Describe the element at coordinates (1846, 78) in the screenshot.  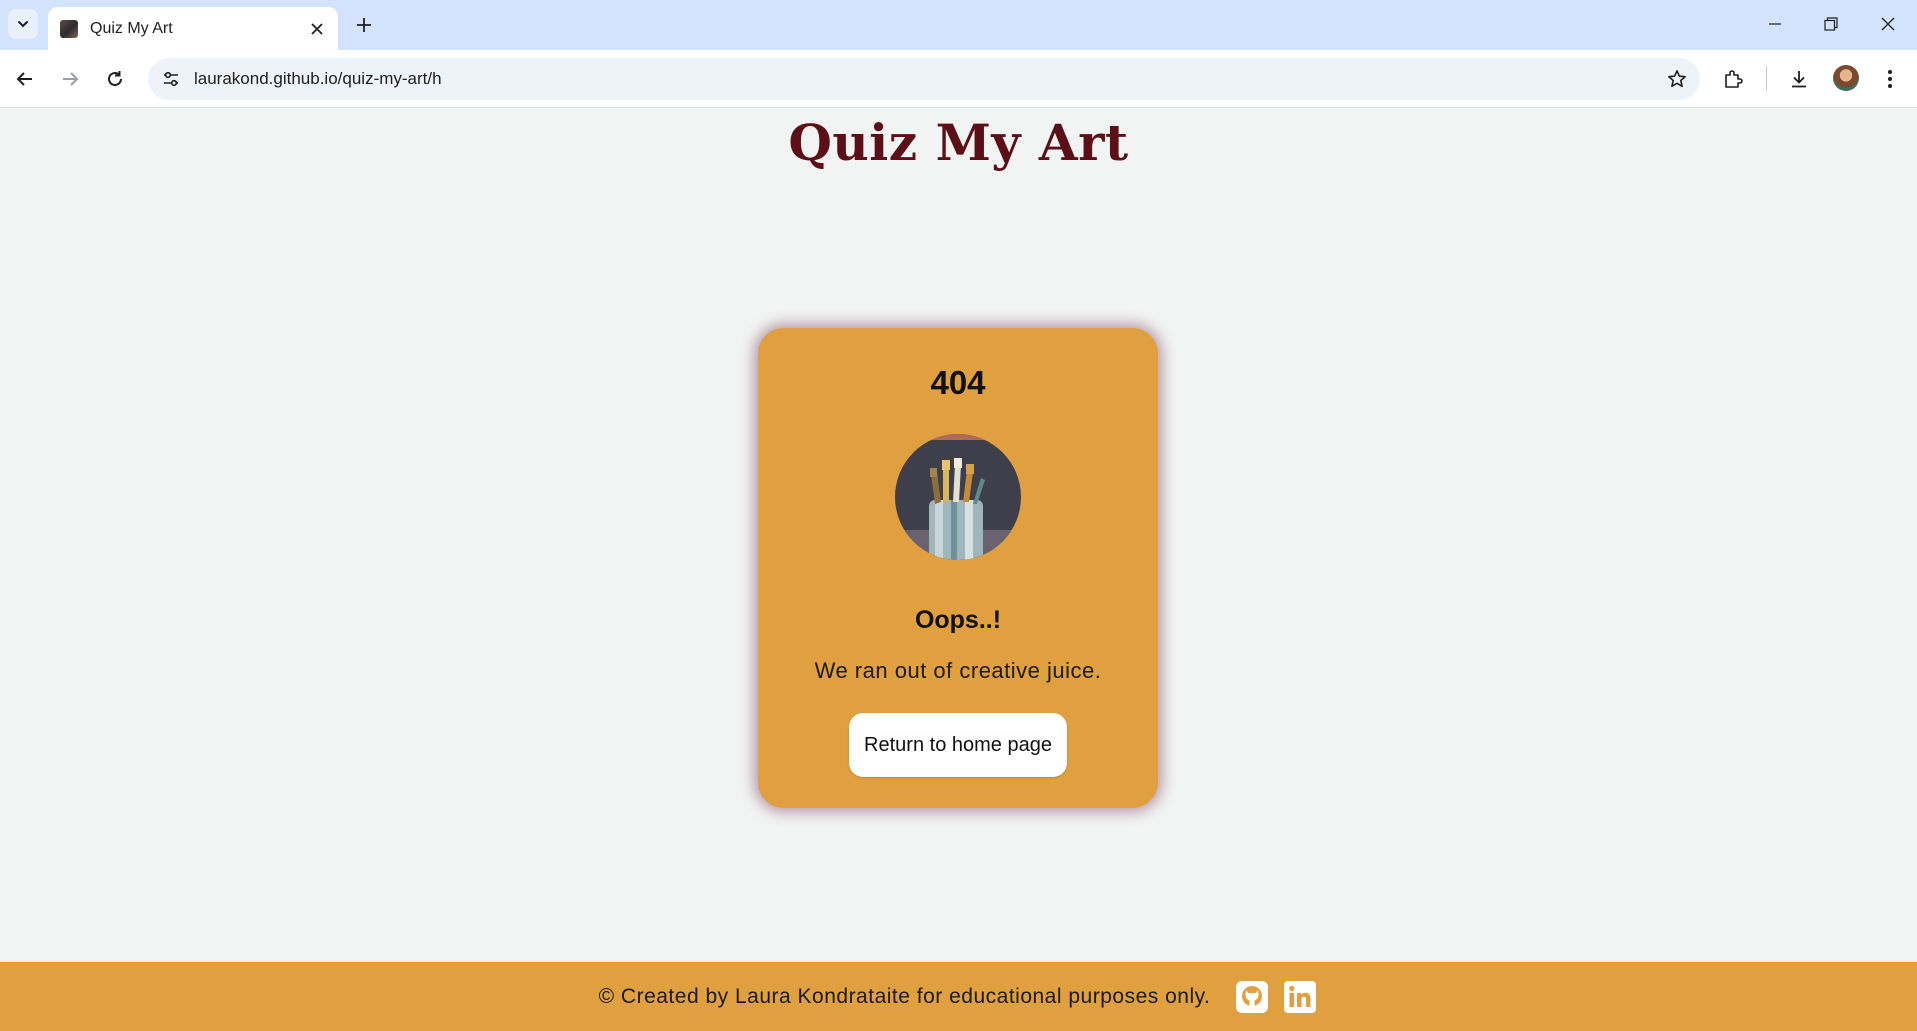
I see `profile-avatar` at that location.